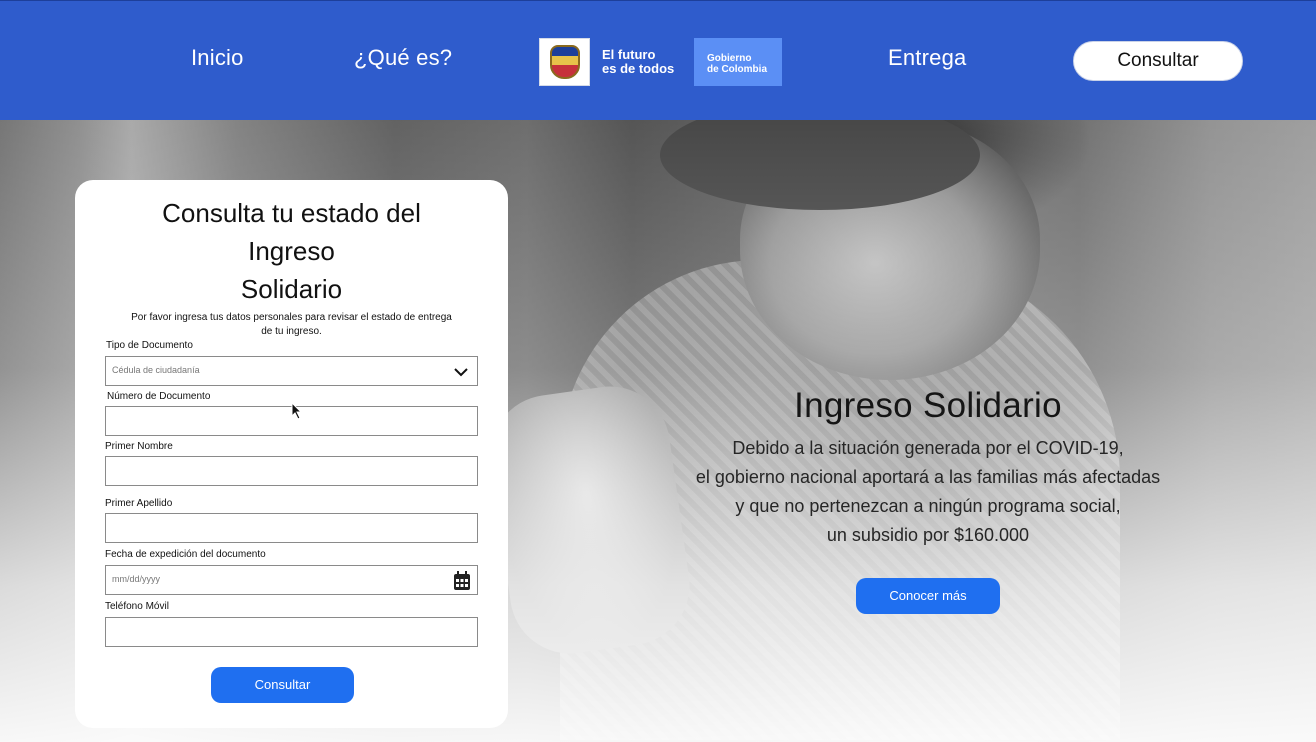 Image resolution: width=1316 pixels, height=742 pixels. I want to click on colombia-coat-of-arms-icon, so click(564, 62).